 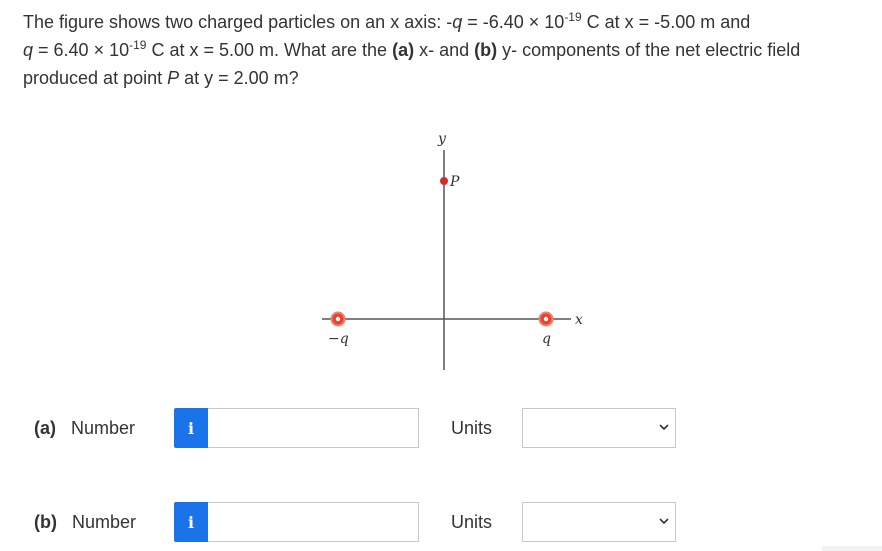 What do you see at coordinates (313, 522) in the screenshot?
I see `number-input-b` at bounding box center [313, 522].